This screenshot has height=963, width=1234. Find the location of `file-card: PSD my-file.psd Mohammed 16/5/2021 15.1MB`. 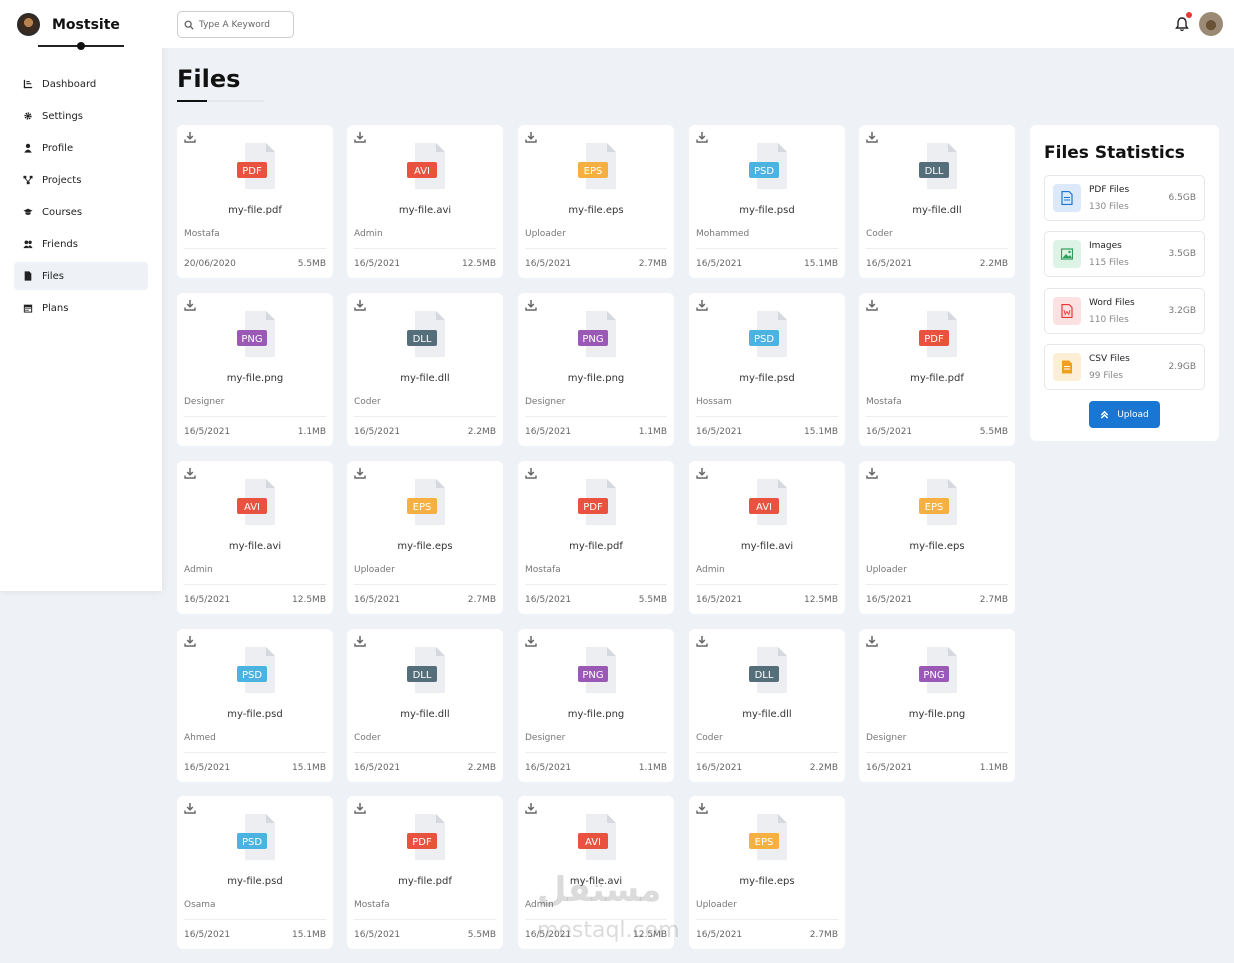

file-card: PSD my-file.psd Mohammed 16/5/2021 15.1MB is located at coordinates (767, 201).